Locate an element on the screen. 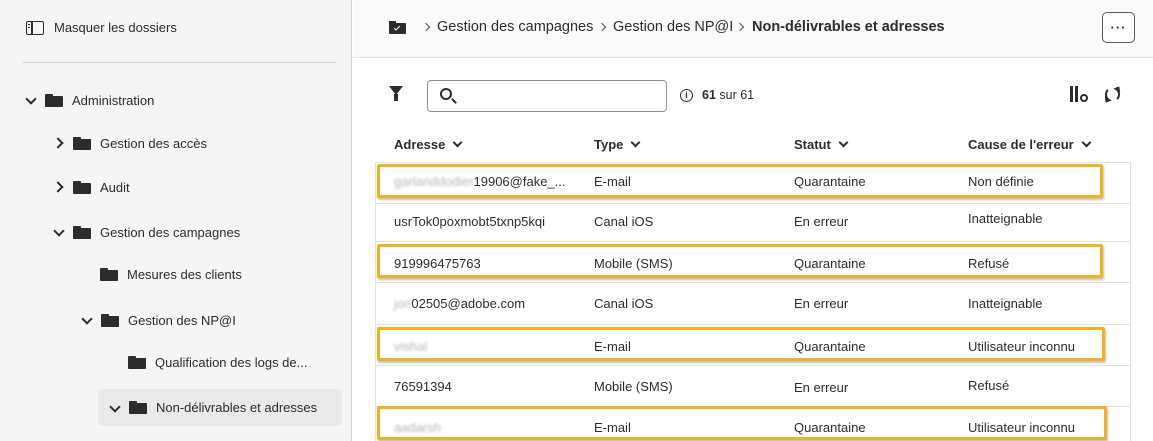  tree-item-audit: Audit is located at coordinates (92, 187).